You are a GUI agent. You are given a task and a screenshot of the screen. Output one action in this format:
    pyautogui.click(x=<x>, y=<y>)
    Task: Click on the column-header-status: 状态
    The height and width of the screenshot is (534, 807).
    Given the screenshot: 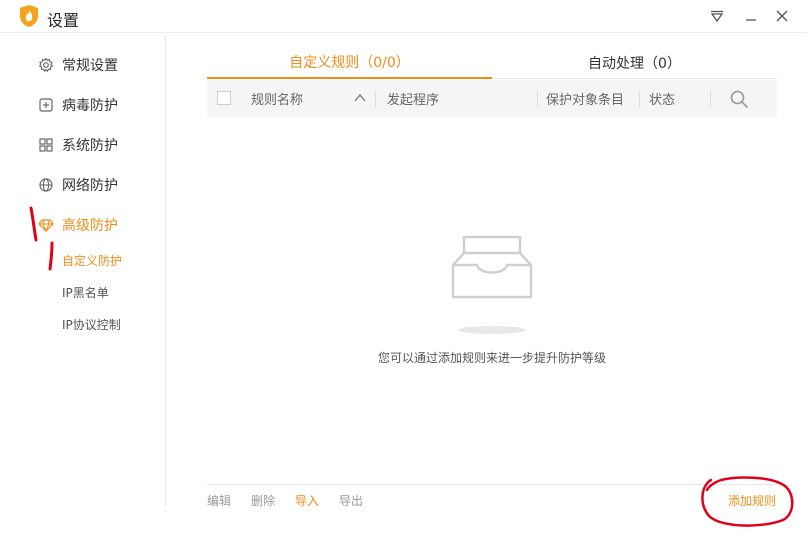 What is the action you would take?
    pyautogui.click(x=662, y=98)
    